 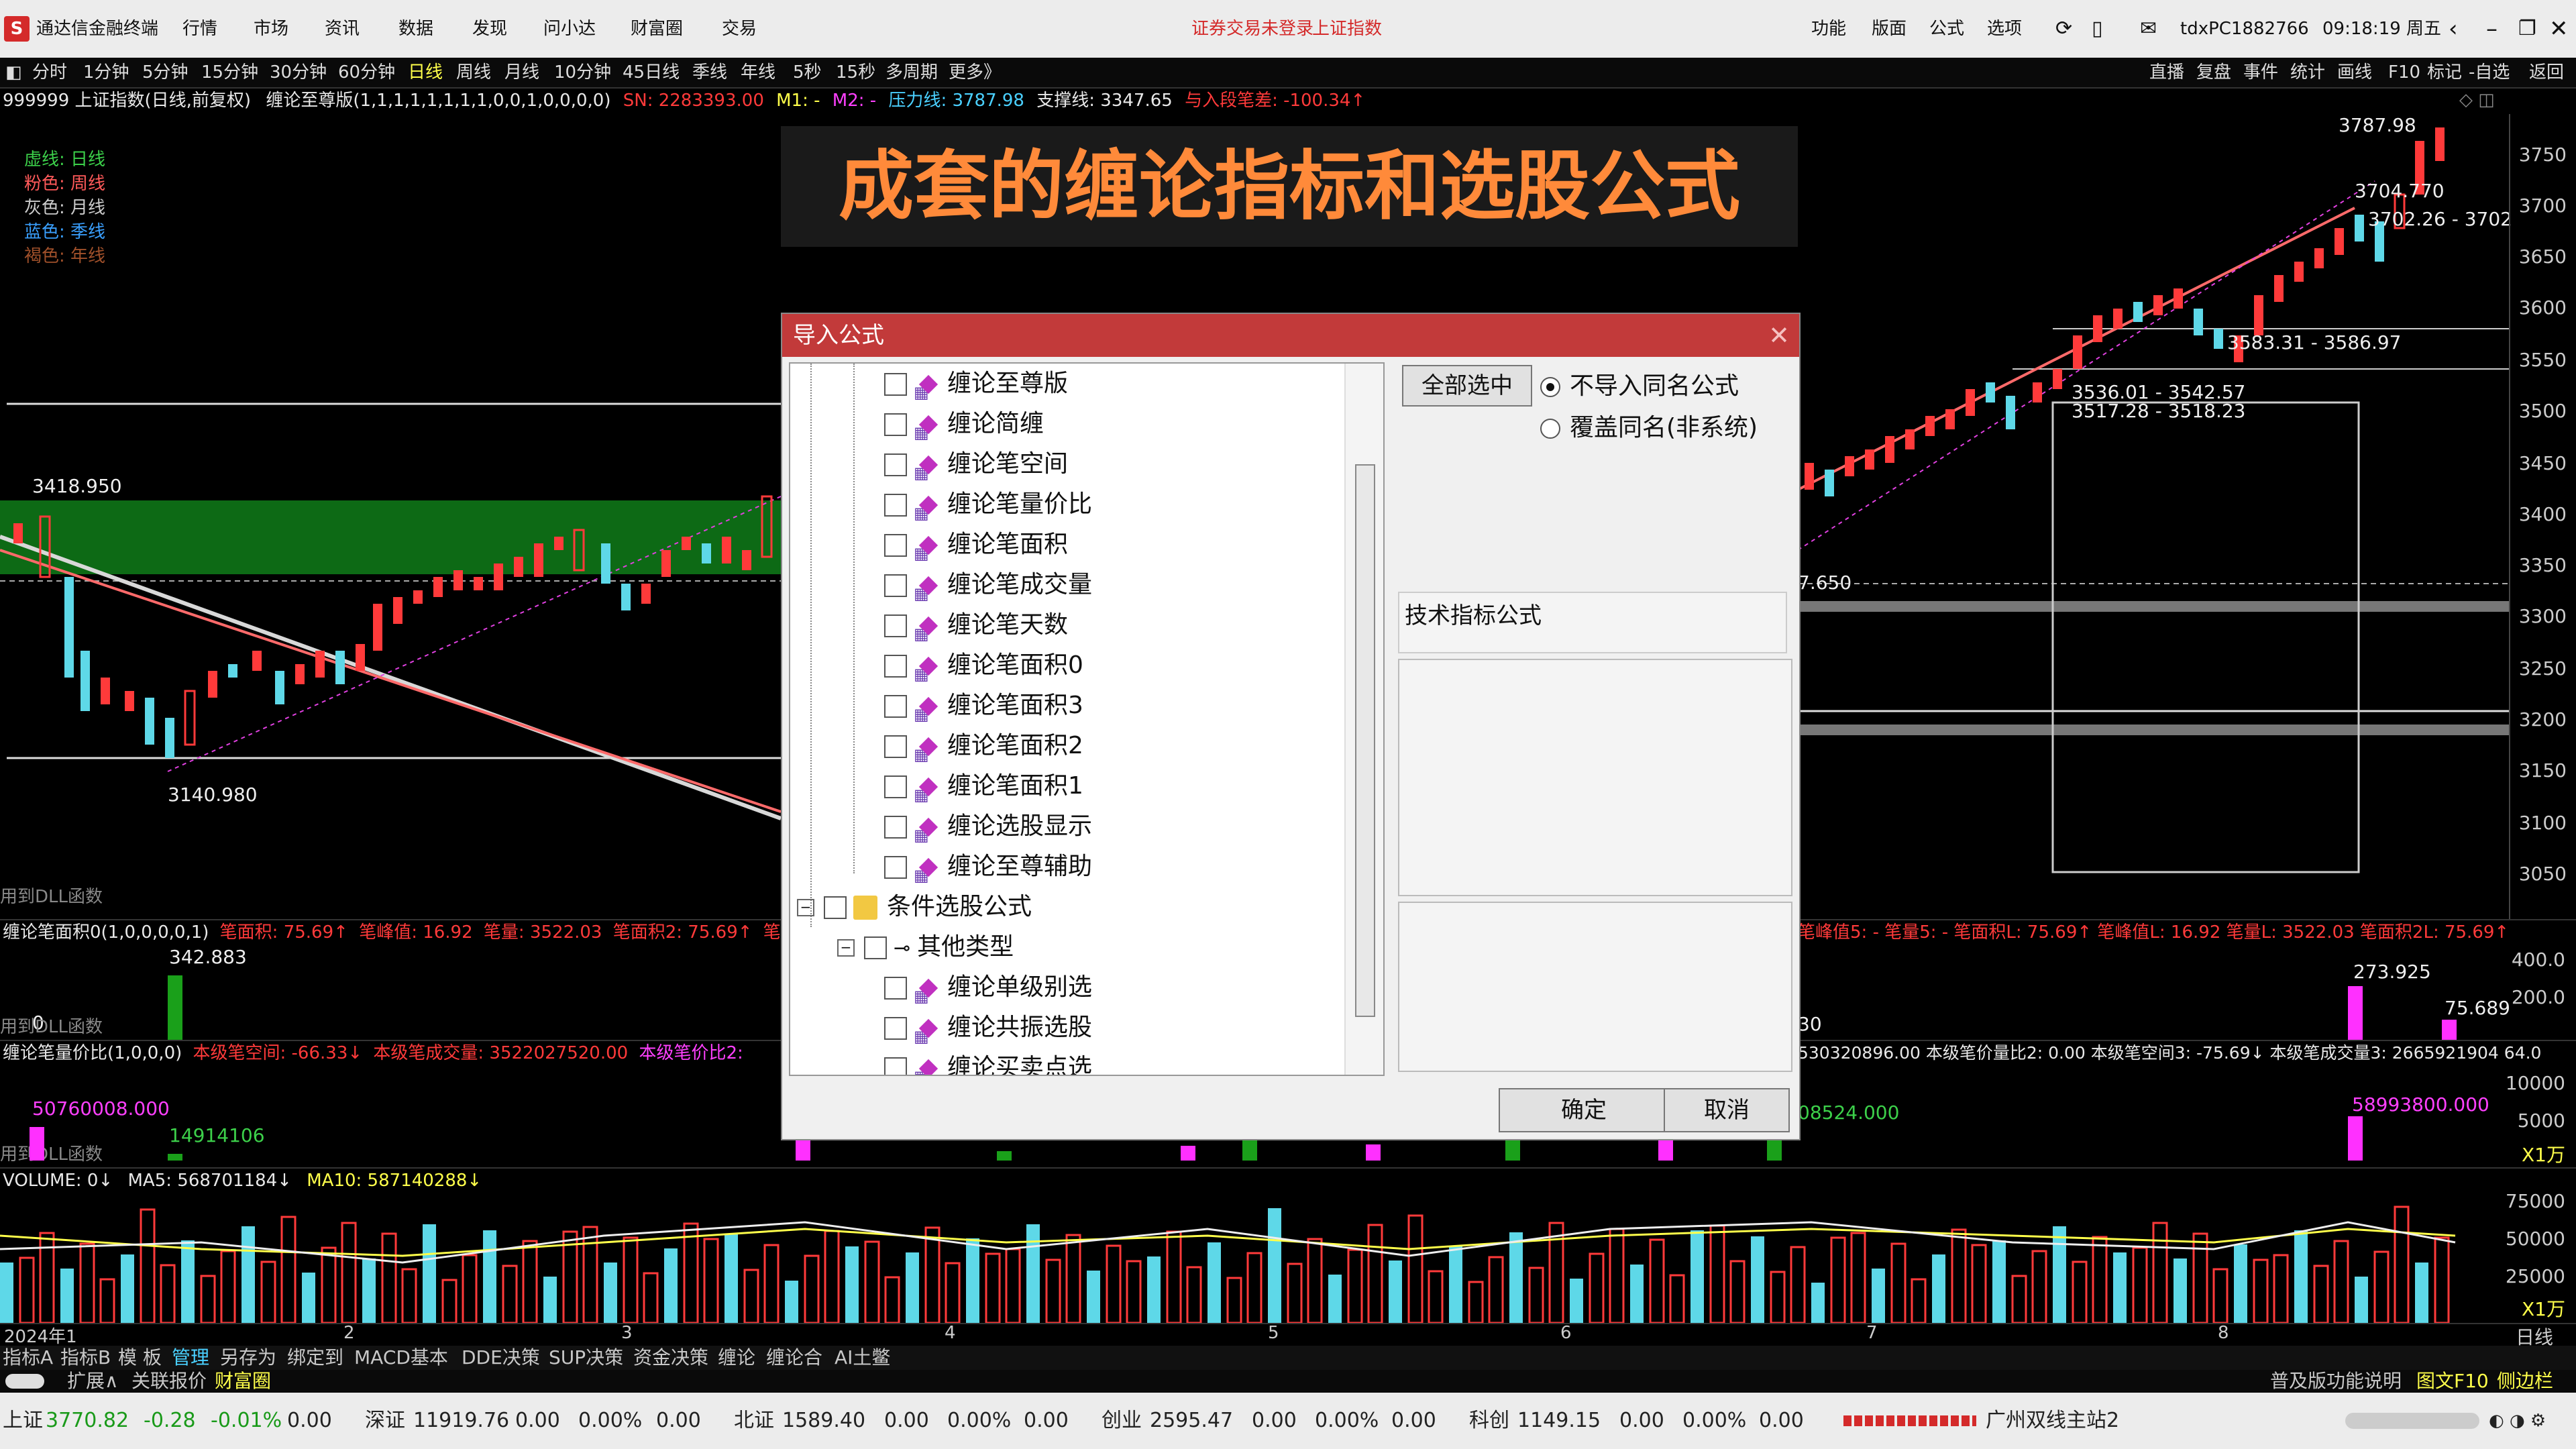 I want to click on tool-live: 直播, so click(x=2166, y=72).